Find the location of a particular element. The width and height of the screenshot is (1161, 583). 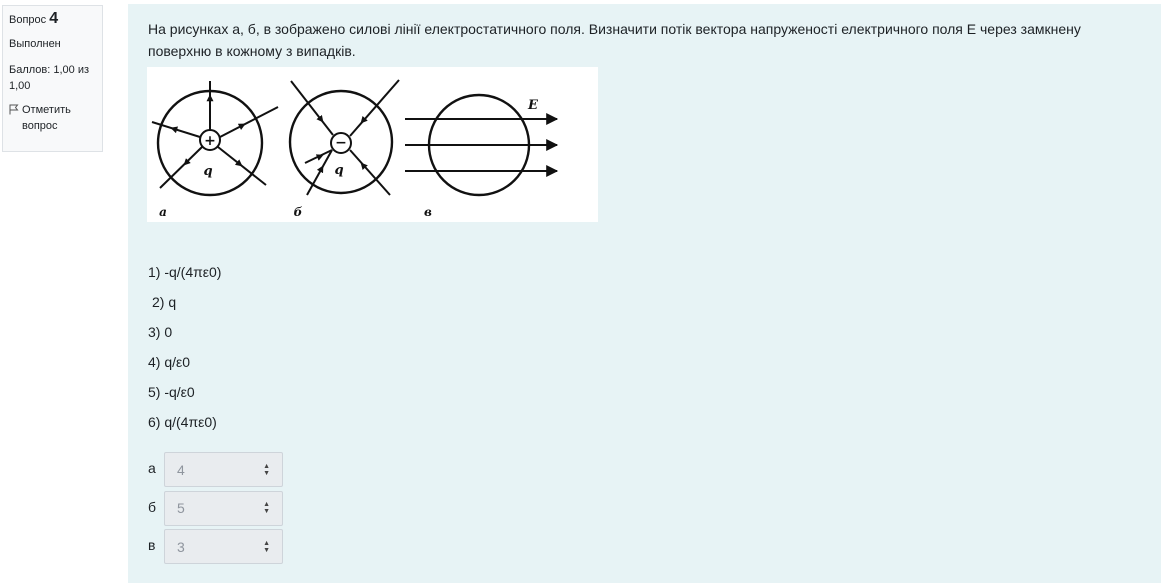

figure-label-b: б is located at coordinates (298, 212).